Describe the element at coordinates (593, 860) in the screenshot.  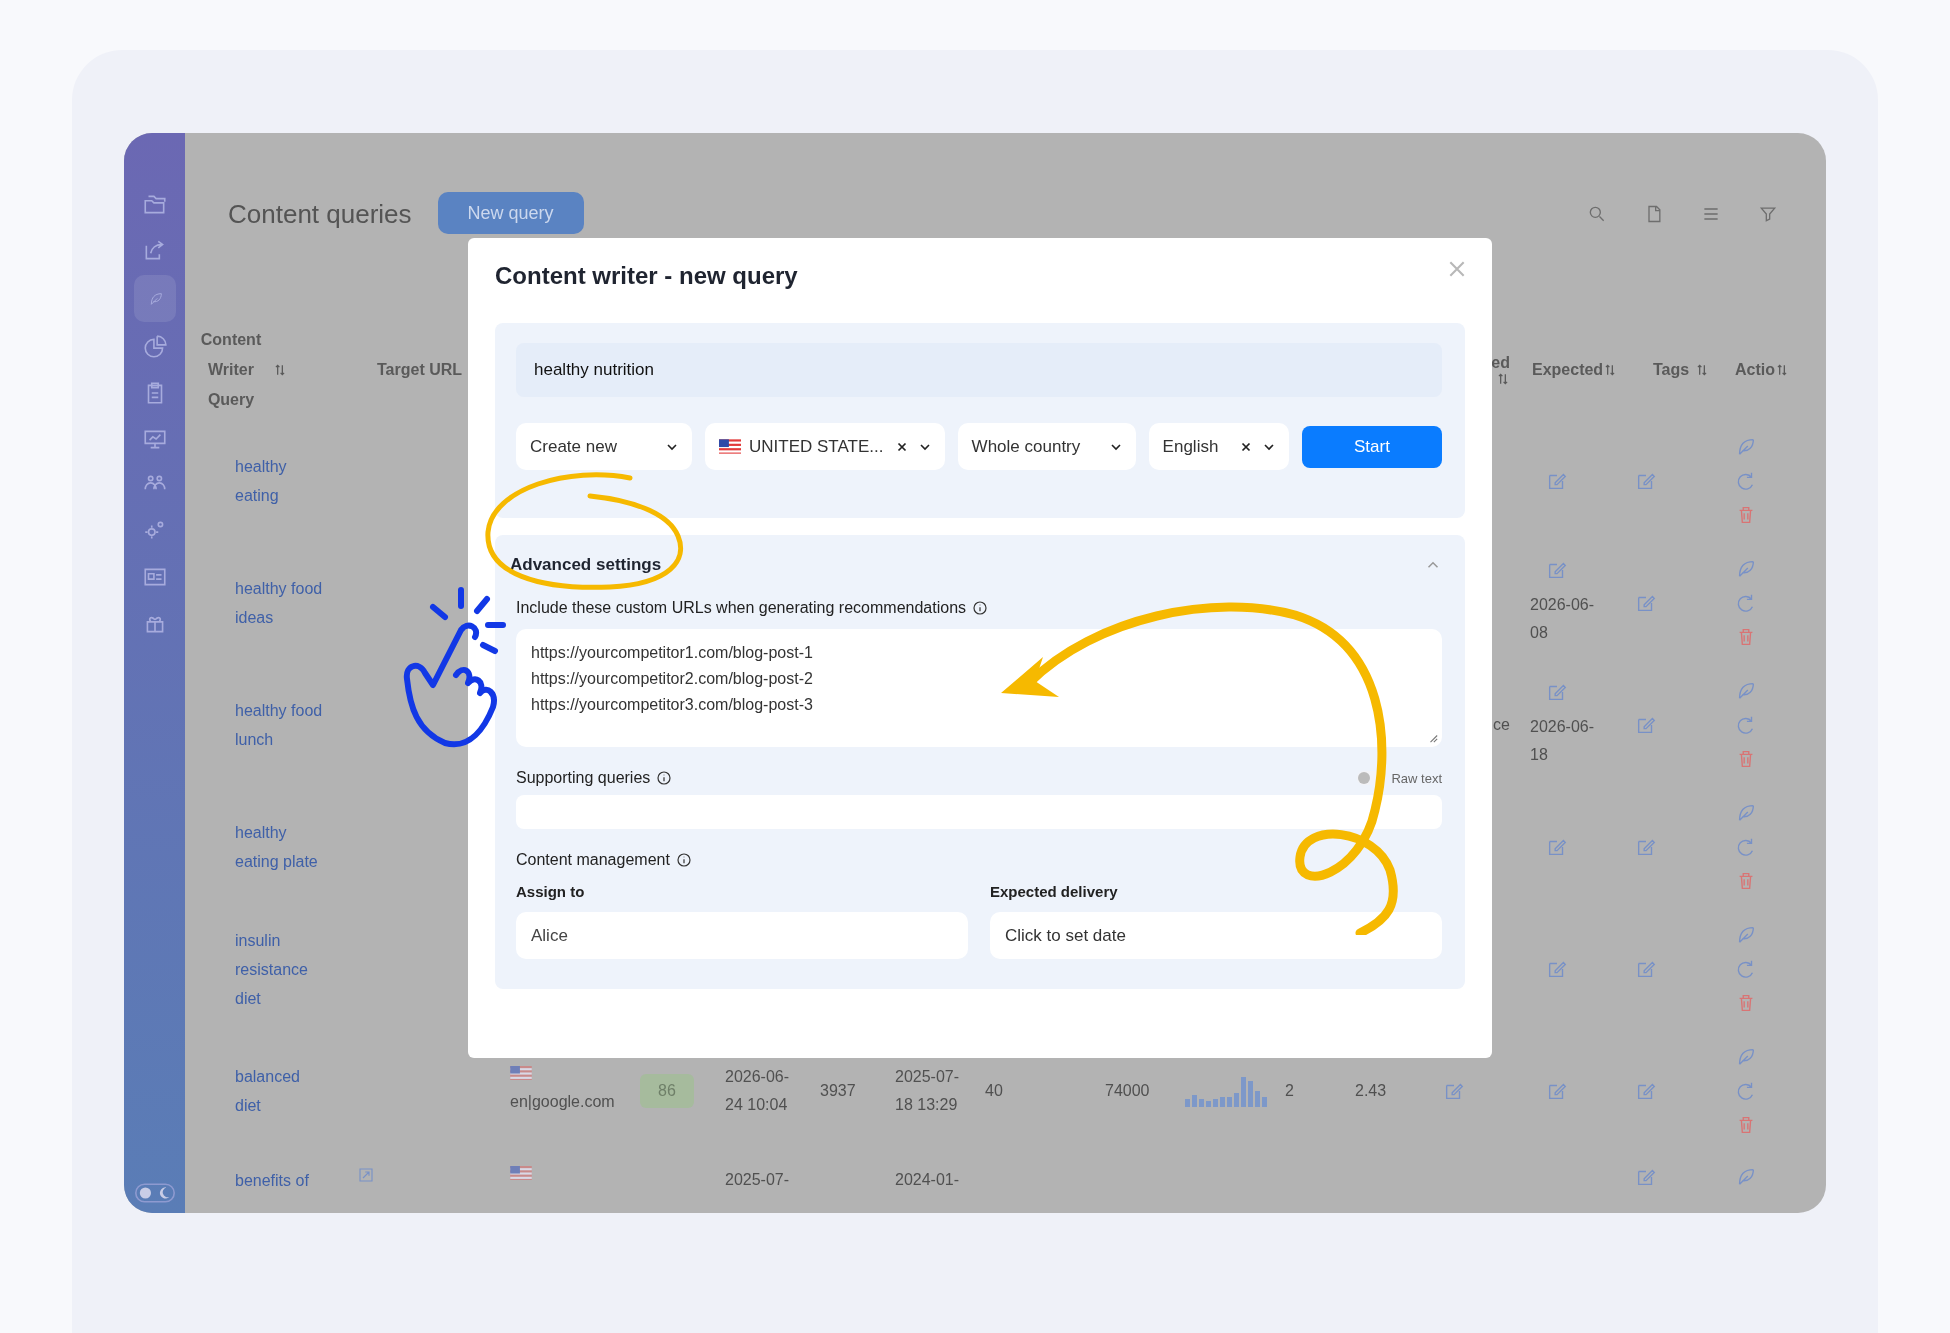
I see `field-label: Content management` at that location.